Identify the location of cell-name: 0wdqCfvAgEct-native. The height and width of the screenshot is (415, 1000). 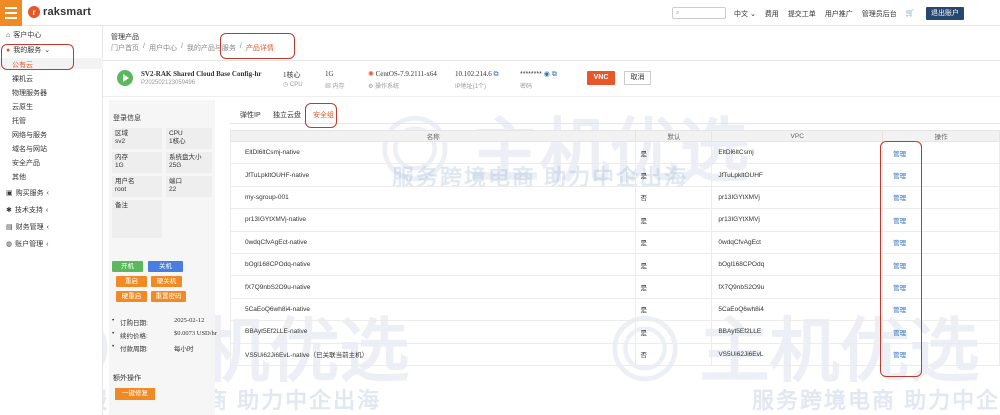
(433, 242).